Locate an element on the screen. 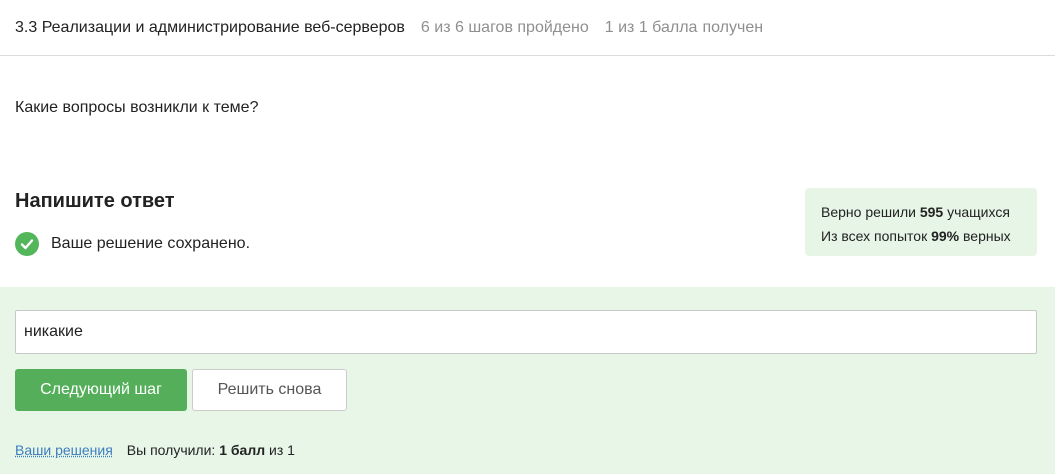 This screenshot has height=474, width=1055. attempts-stat: Из всех попыток 99% верных is located at coordinates (929, 236).